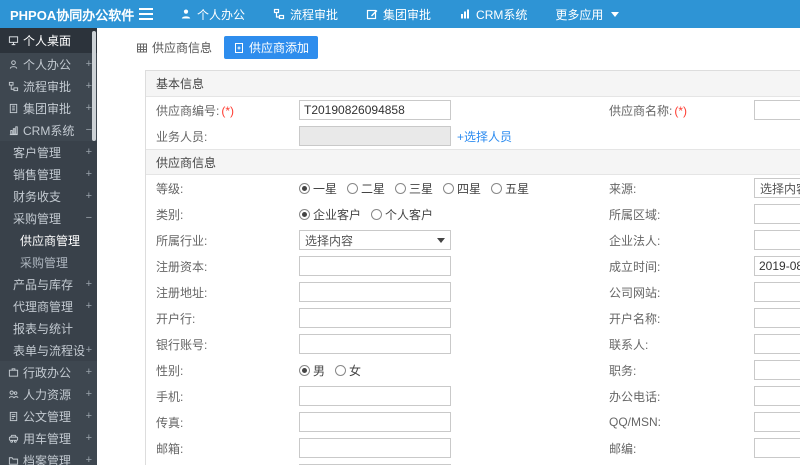  What do you see at coordinates (312, 370) in the screenshot?
I see `radio-option-male: 男` at bounding box center [312, 370].